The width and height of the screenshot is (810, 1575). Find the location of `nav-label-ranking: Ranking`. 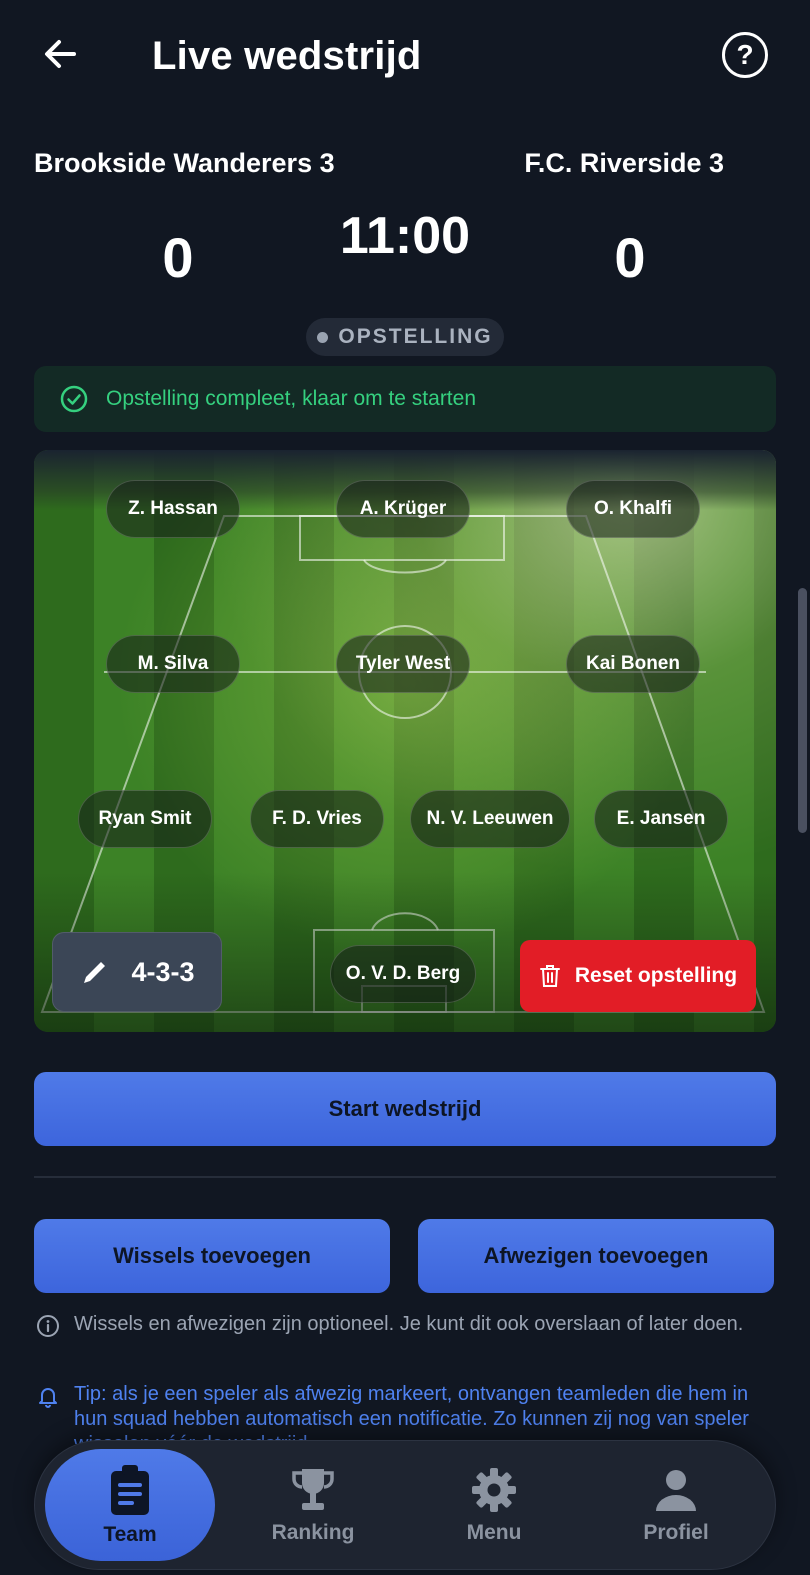

nav-label-ranking: Ranking is located at coordinates (313, 1532).